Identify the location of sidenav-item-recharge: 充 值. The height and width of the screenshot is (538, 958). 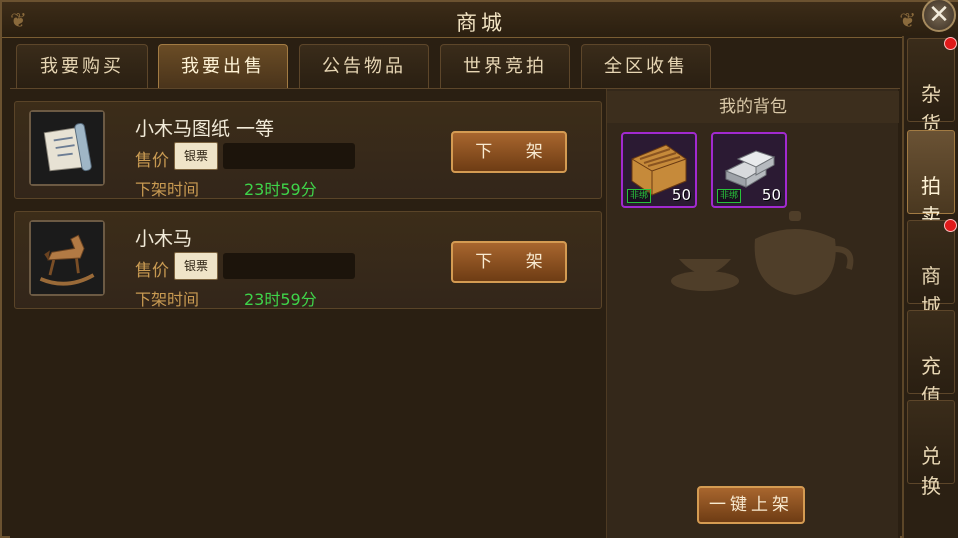
(931, 359).